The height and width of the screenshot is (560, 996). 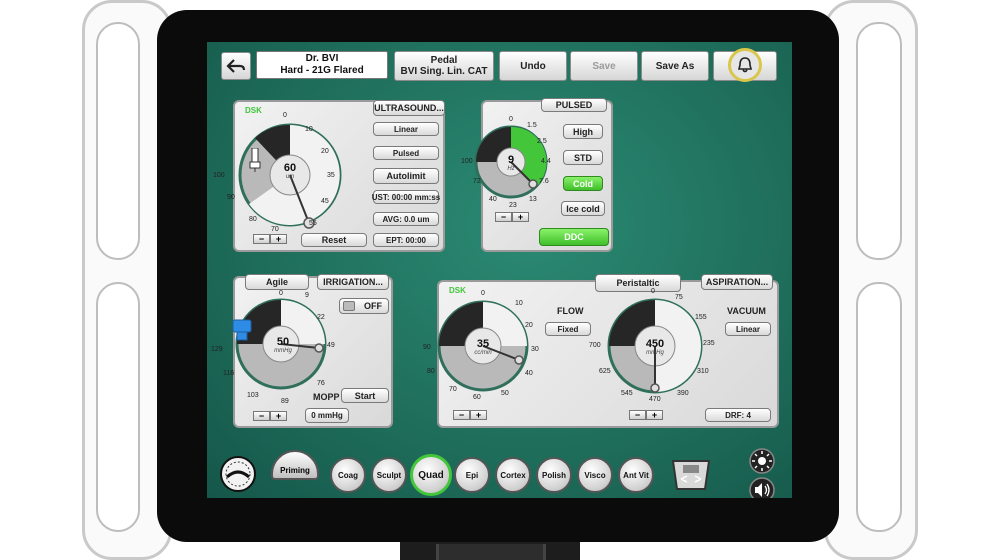 I want to click on tick-label: 4.4, so click(x=546, y=161).